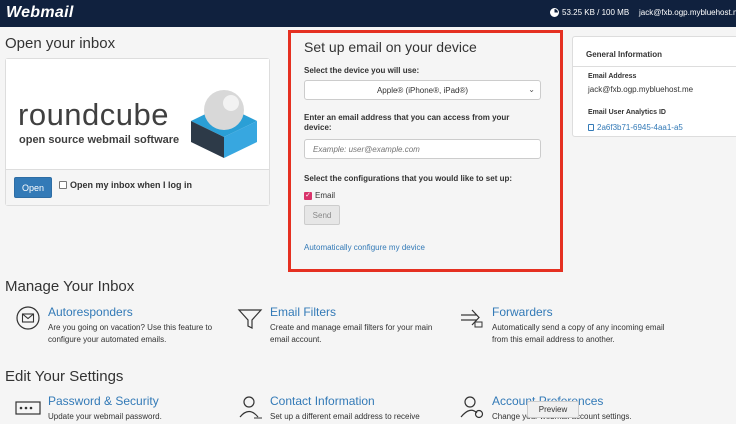 Image resolution: width=736 pixels, height=424 pixels. Describe the element at coordinates (627, 112) in the screenshot. I see `analytics-id-label: Email User Analytics ID` at that location.